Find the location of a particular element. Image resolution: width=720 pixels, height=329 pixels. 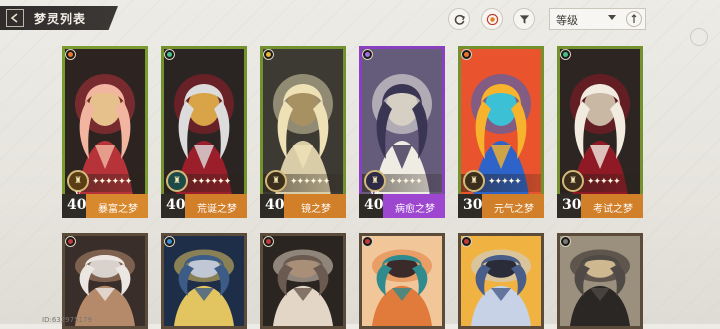

character-card: ♜ ✦✦✦✦✦ 30 考试之梦 is located at coordinates (600, 132).